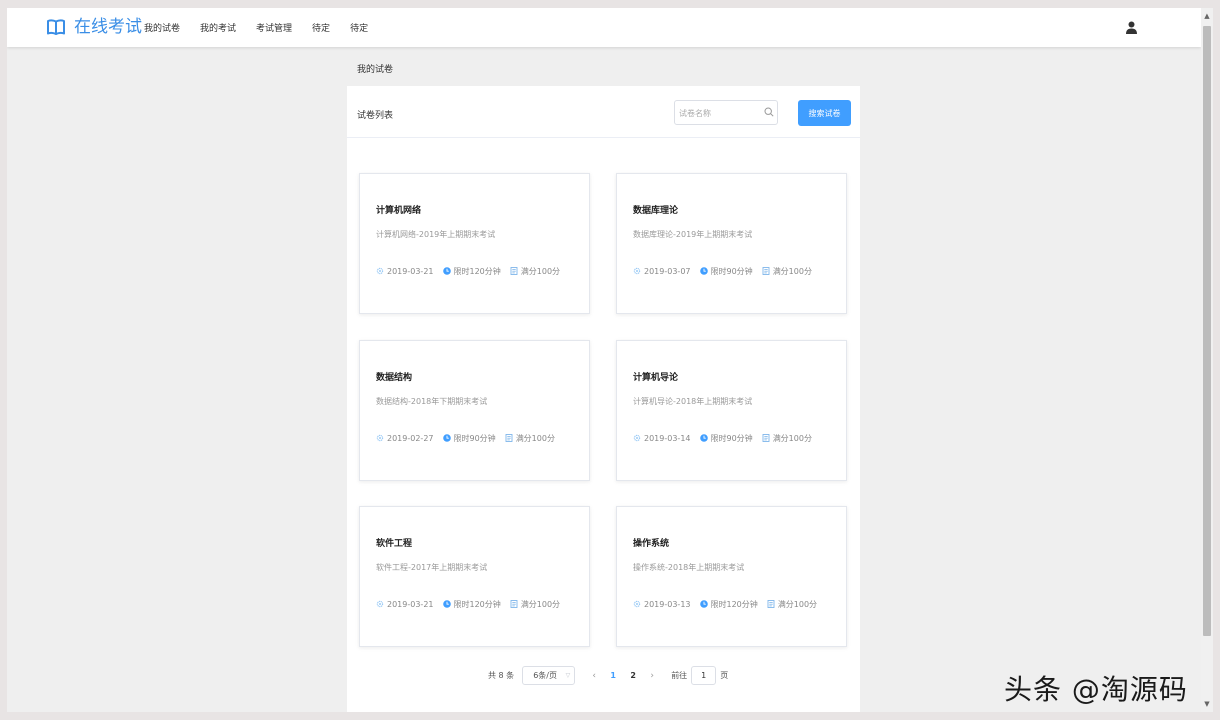  Describe the element at coordinates (667, 438) in the screenshot. I see `paper-date-value: 2019-03-14` at that location.